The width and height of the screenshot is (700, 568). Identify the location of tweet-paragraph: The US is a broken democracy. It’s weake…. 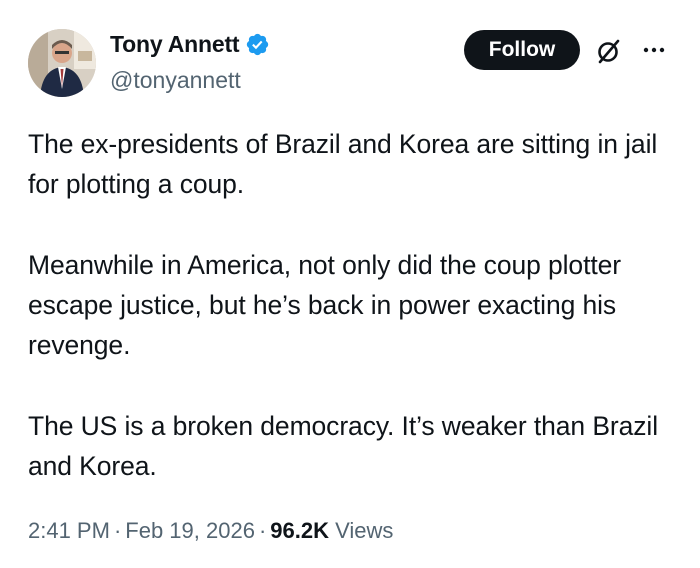
(343, 446).